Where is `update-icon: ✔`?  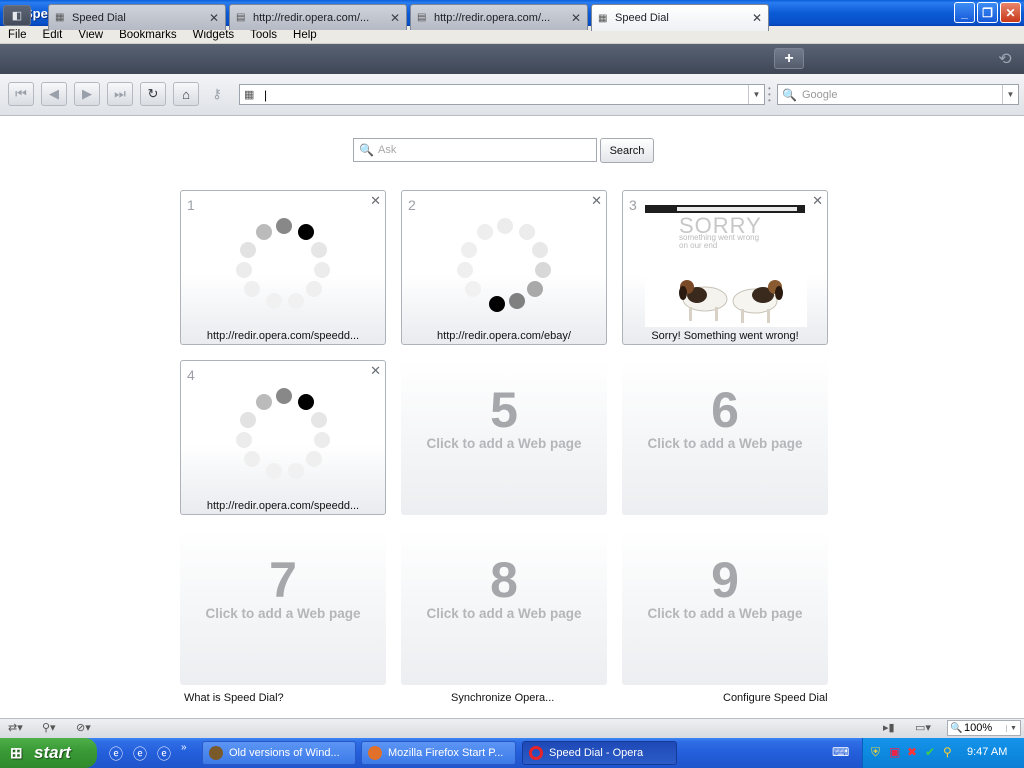
update-icon: ✔ is located at coordinates (930, 752).